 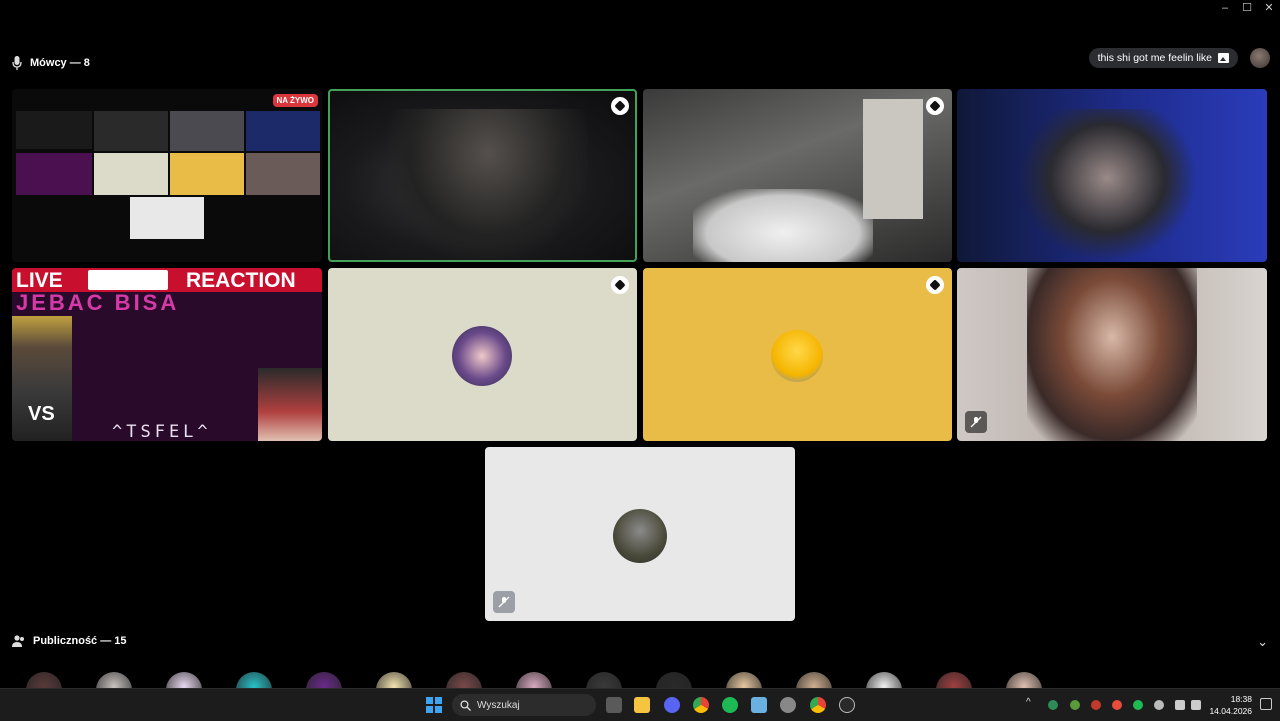 I want to click on tray-chevron-icon: ^, so click(x=1028, y=702).